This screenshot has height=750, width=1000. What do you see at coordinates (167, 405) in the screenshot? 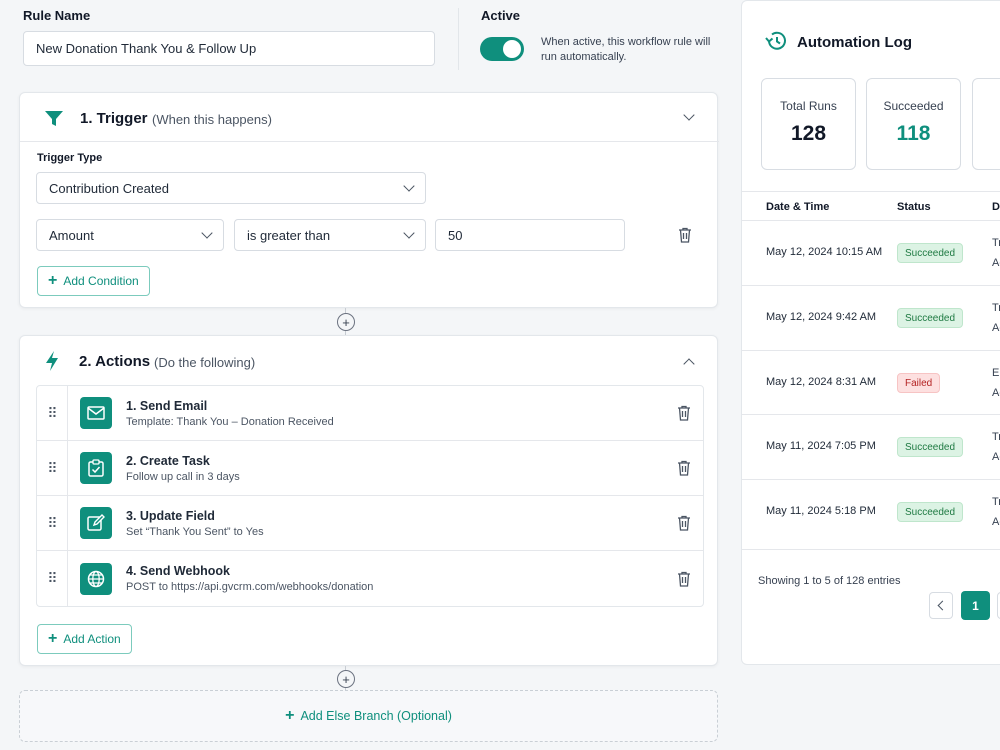
I see `action-title: 1. Send Email` at bounding box center [167, 405].